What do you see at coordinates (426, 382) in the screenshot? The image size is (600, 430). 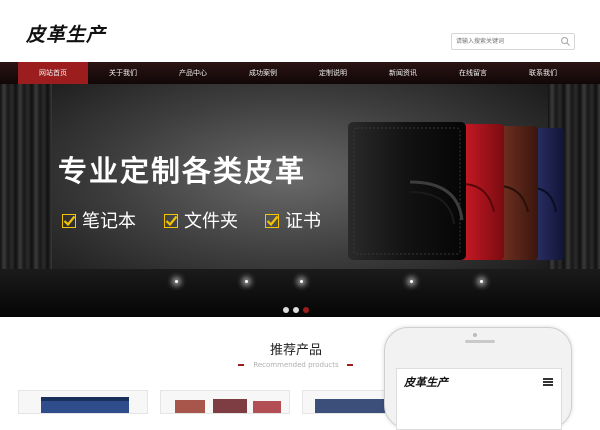 I see `mobile-site-logo: 皮革生产` at bounding box center [426, 382].